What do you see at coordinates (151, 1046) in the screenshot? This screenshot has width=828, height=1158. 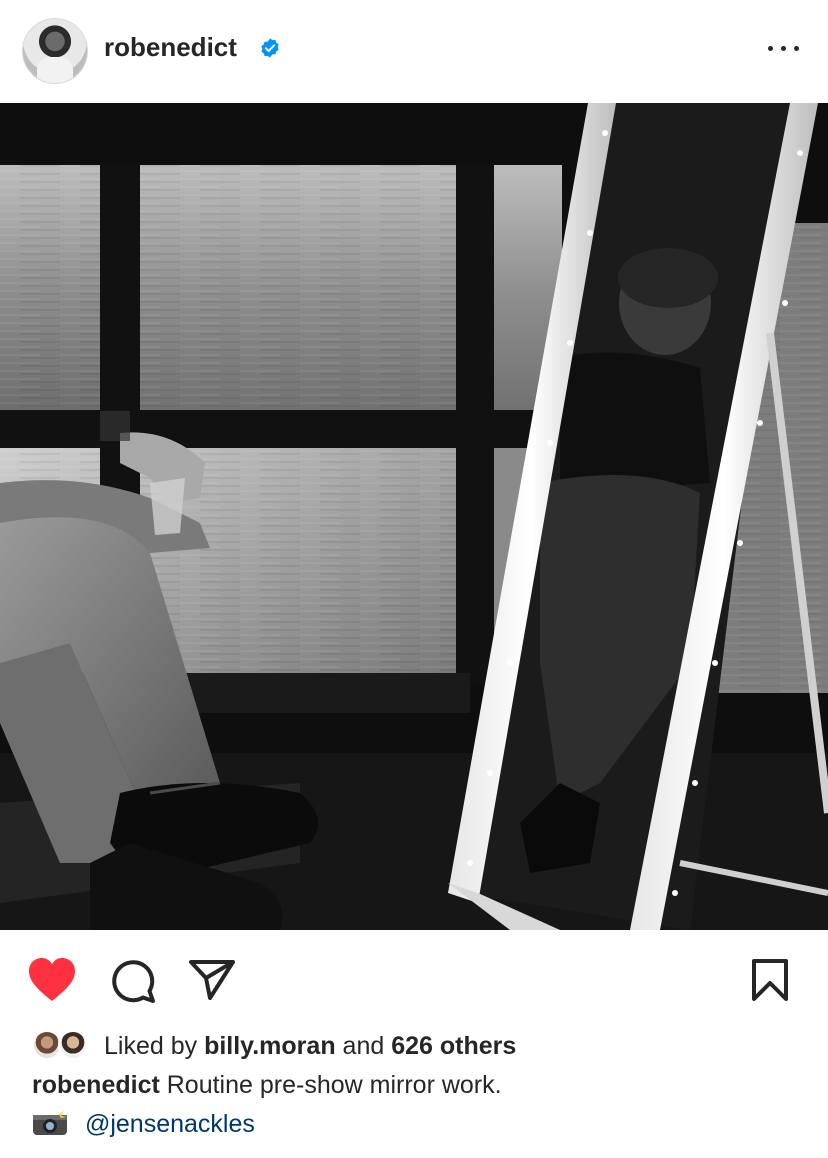 I see `likes-prefix: Liked by` at bounding box center [151, 1046].